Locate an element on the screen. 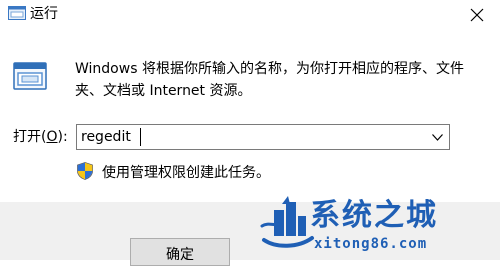 The width and height of the screenshot is (500, 266). open-combobox is located at coordinates (263, 137).